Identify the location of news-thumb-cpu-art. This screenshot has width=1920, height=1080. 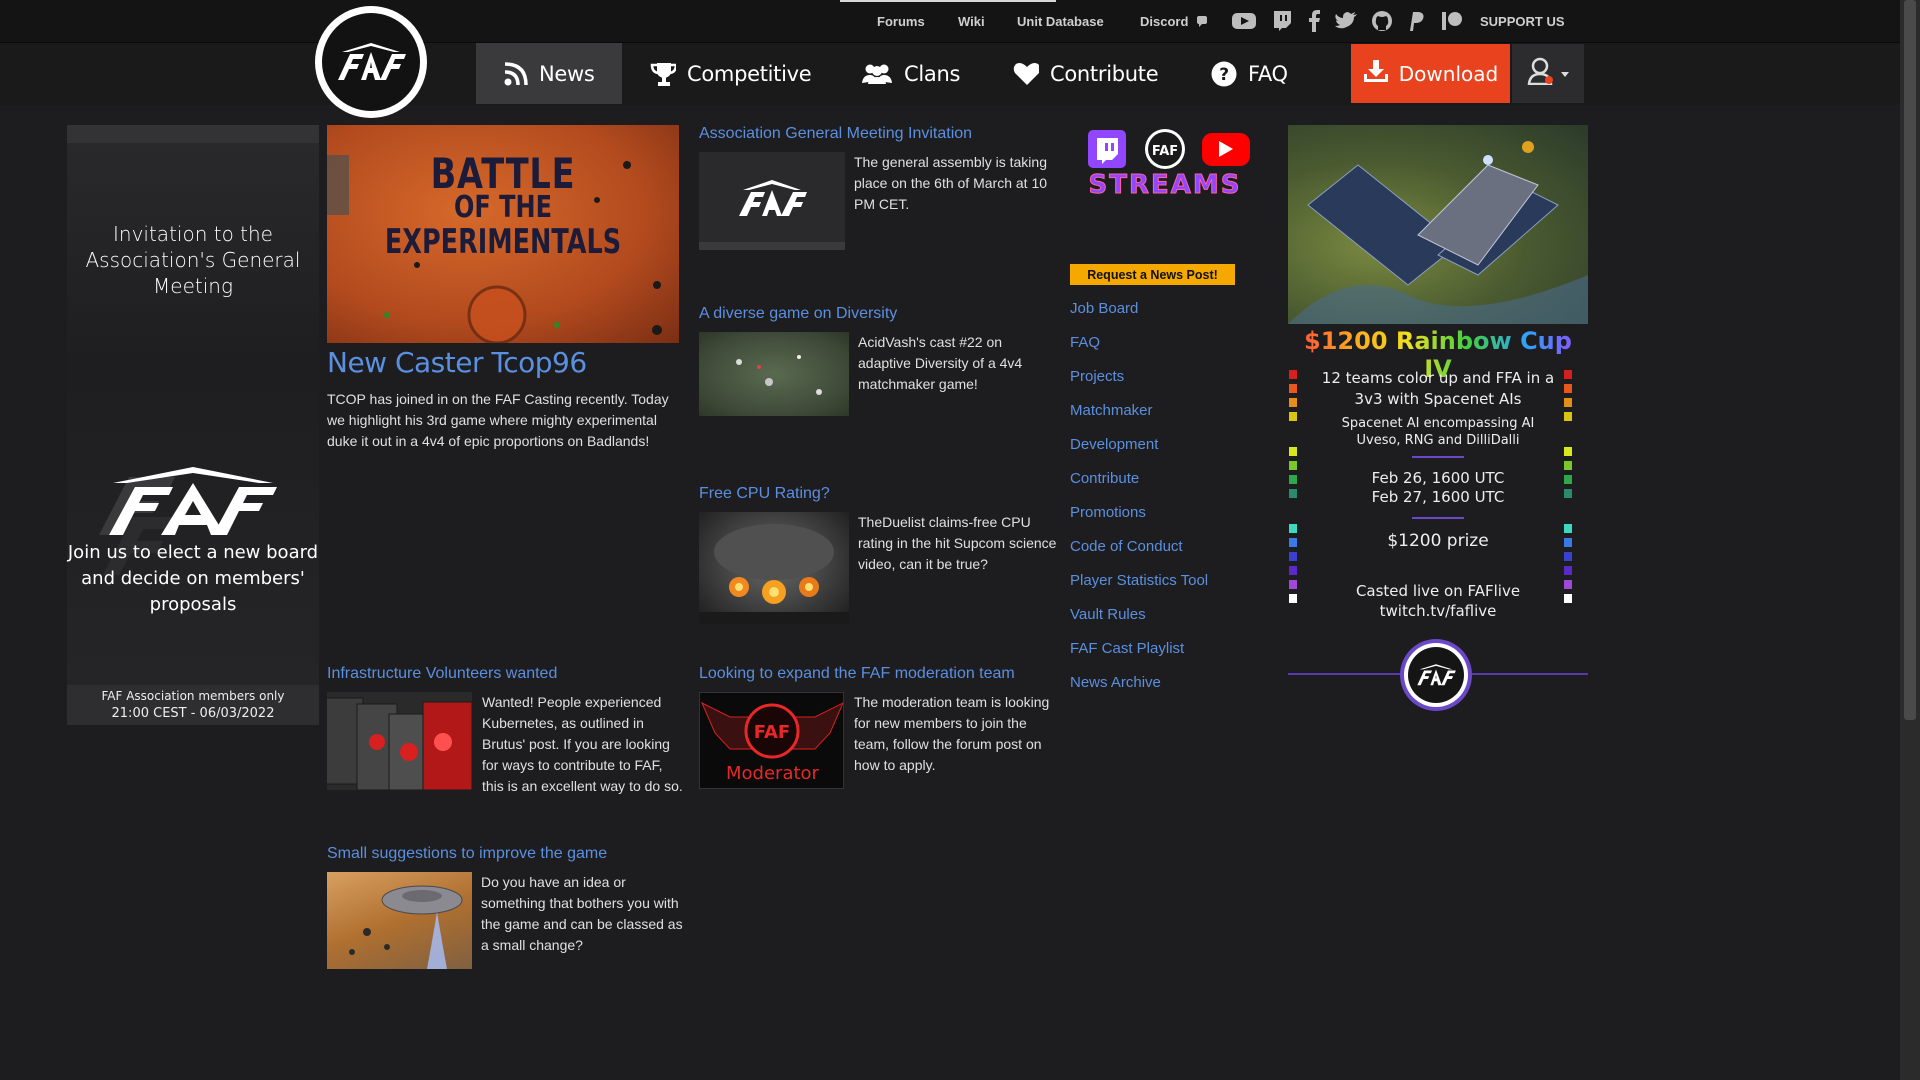
(774, 574).